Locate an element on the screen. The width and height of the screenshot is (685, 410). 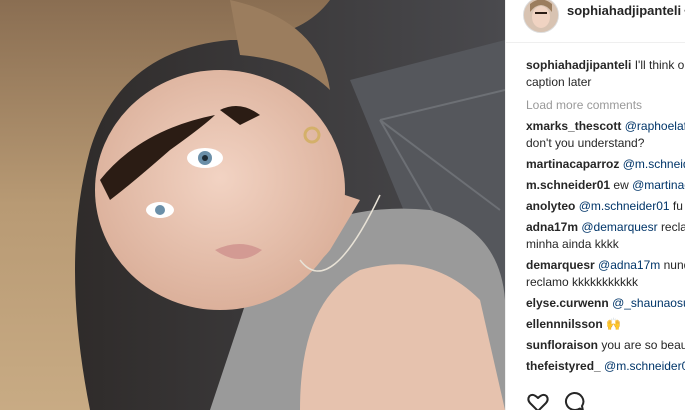
comment-line2: don't you understand? is located at coordinates (585, 143).